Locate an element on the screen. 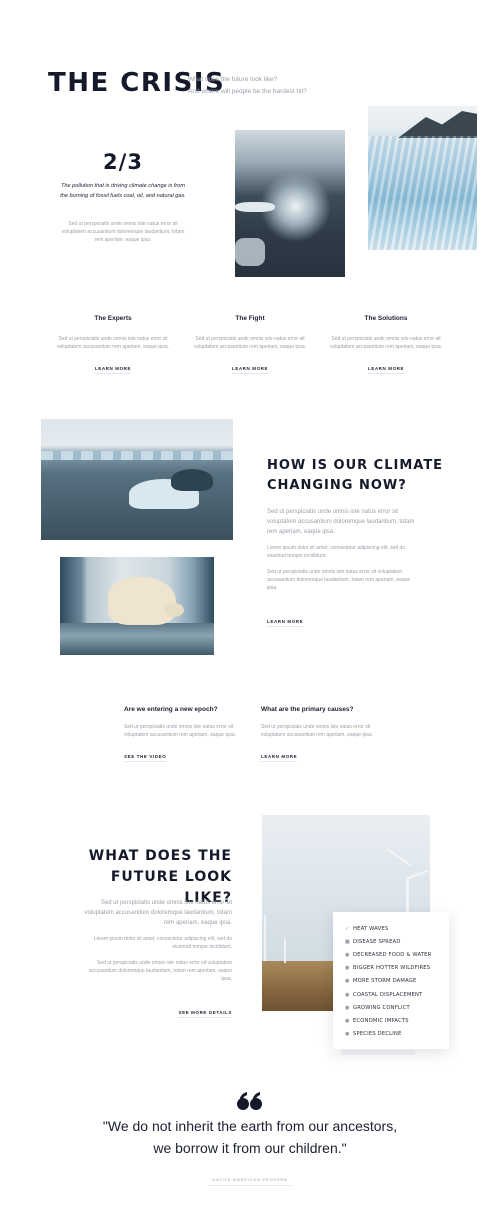  mountain-ridge is located at coordinates (437, 124).